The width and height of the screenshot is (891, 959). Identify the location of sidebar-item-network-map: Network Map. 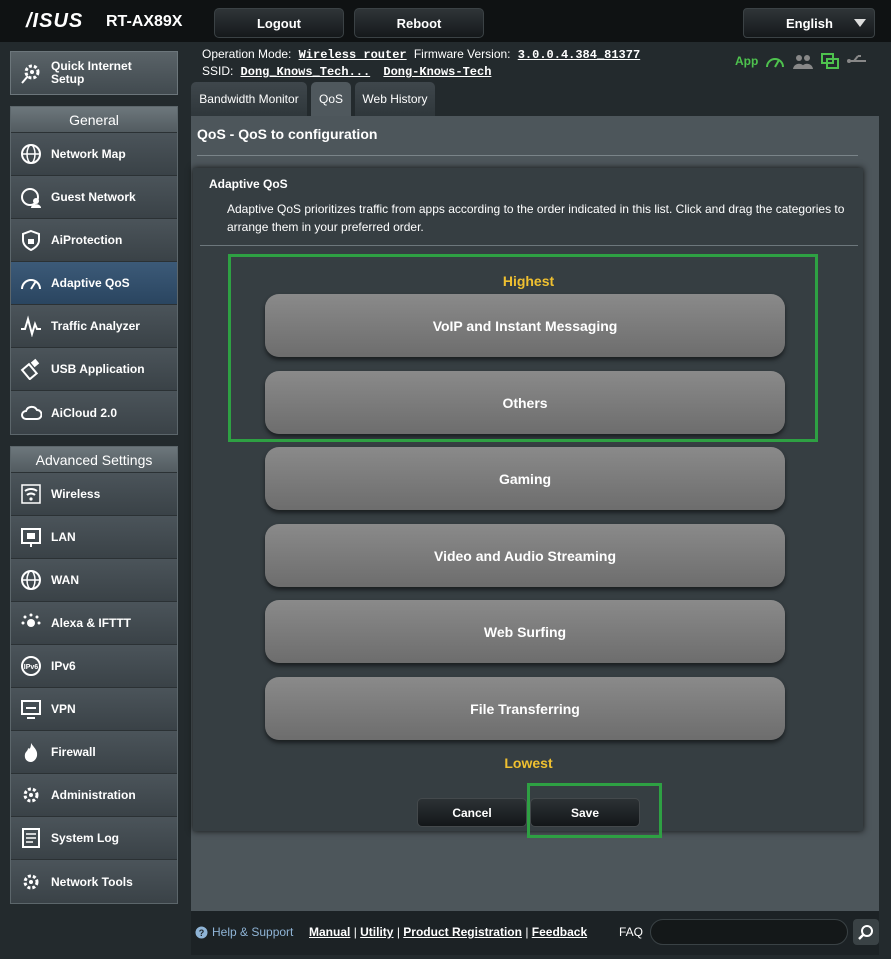
(94, 154).